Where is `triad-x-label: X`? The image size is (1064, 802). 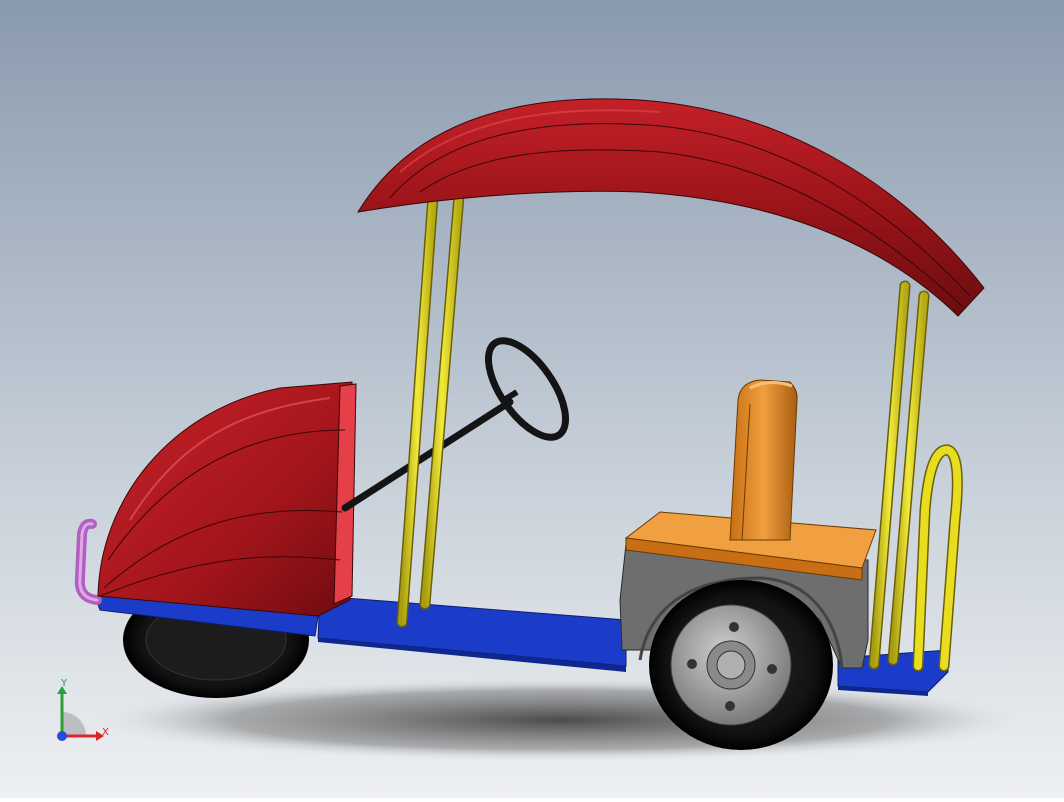 triad-x-label: X is located at coordinates (105, 732).